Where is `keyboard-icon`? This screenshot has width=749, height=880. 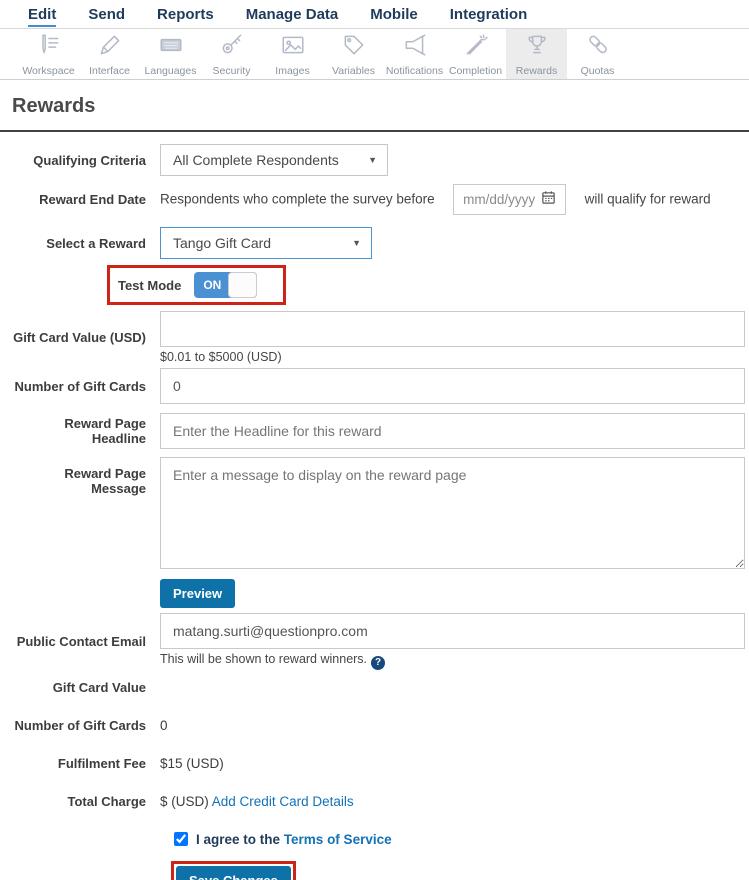
keyboard-icon is located at coordinates (171, 47).